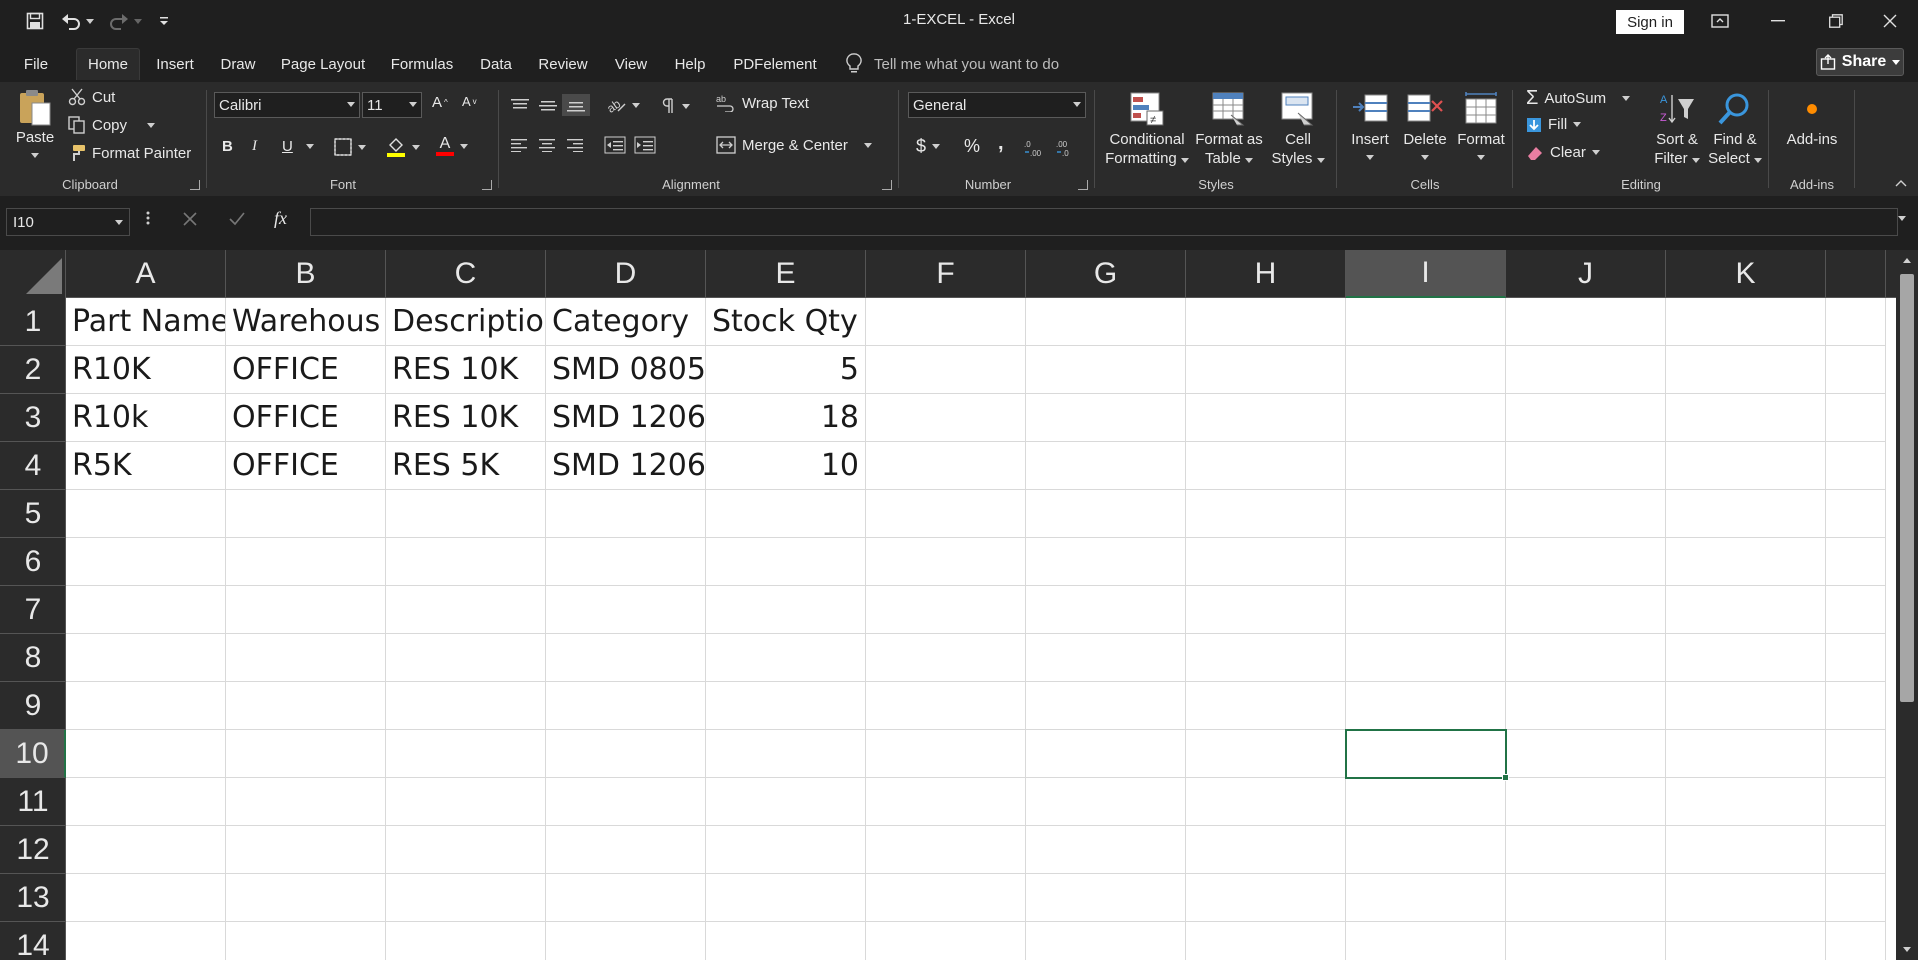  What do you see at coordinates (626, 274) in the screenshot?
I see `column-header-d: D` at bounding box center [626, 274].